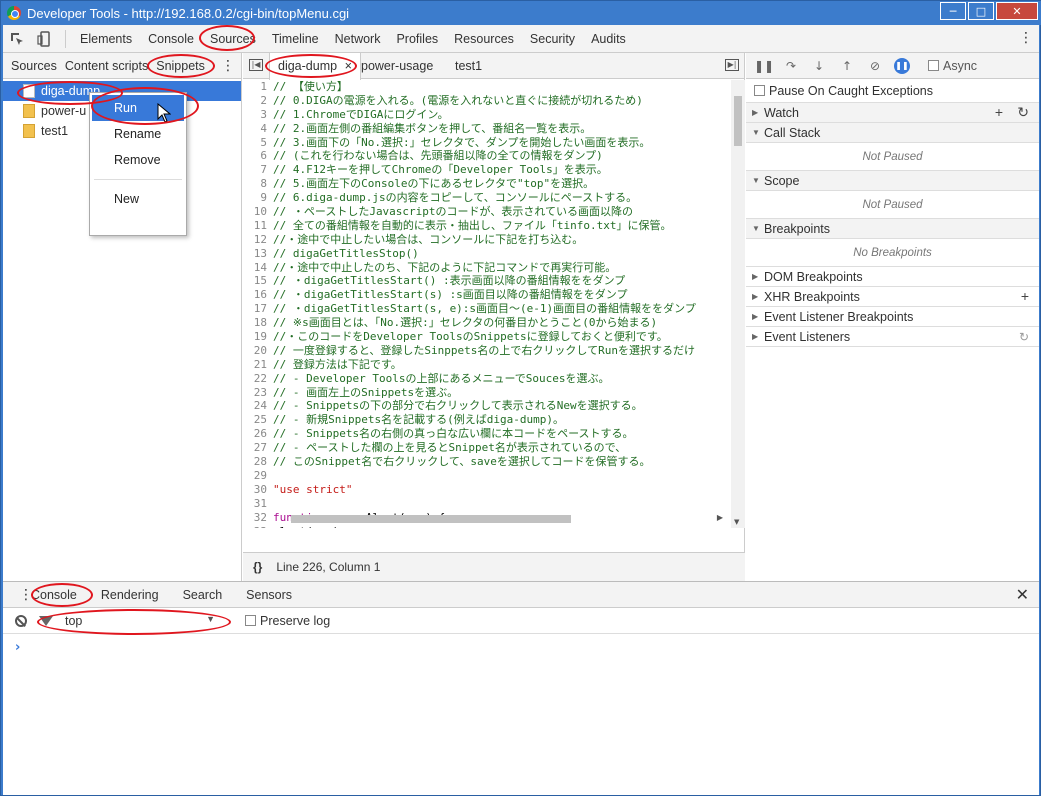 This screenshot has width=1041, height=796. I want to click on step-over-icon: ↷, so click(791, 66).